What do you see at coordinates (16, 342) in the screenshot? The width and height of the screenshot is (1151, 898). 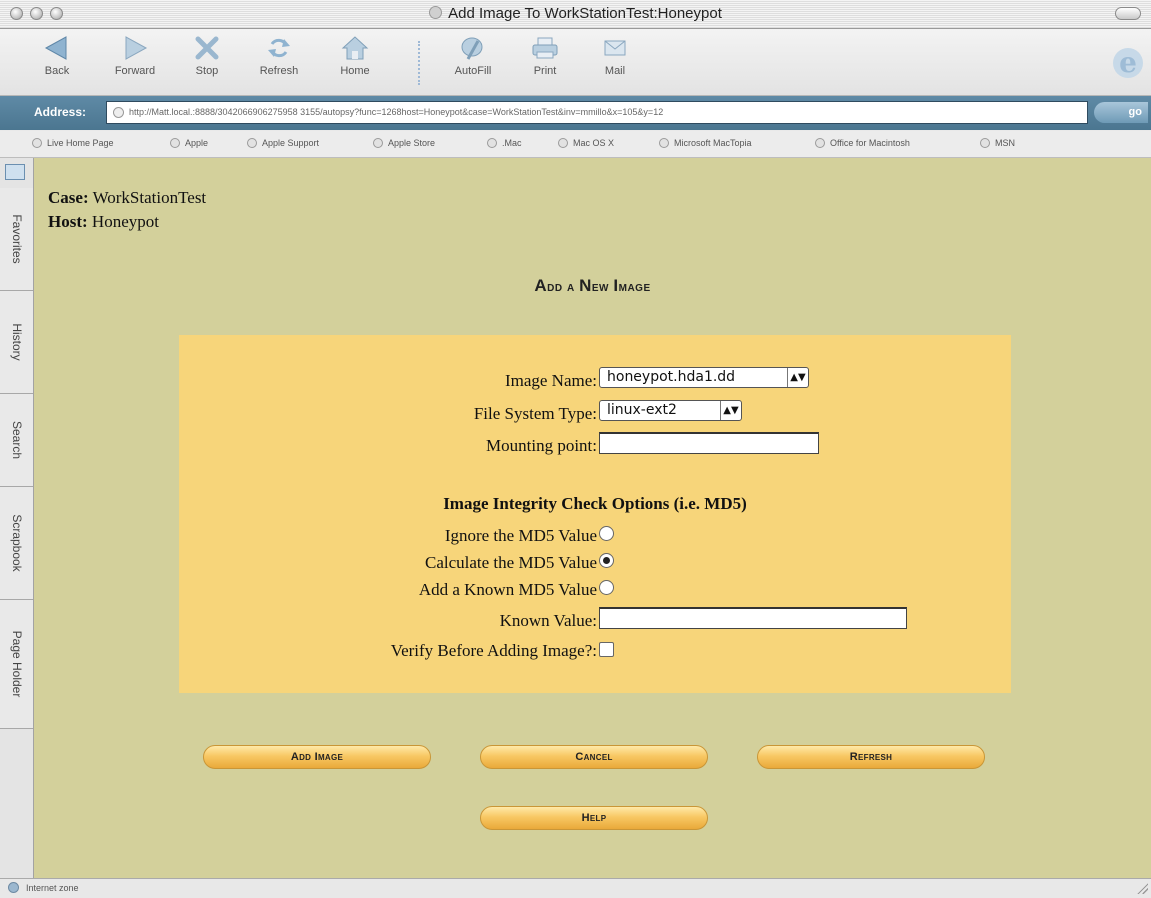 I see `tab-history: History` at bounding box center [16, 342].